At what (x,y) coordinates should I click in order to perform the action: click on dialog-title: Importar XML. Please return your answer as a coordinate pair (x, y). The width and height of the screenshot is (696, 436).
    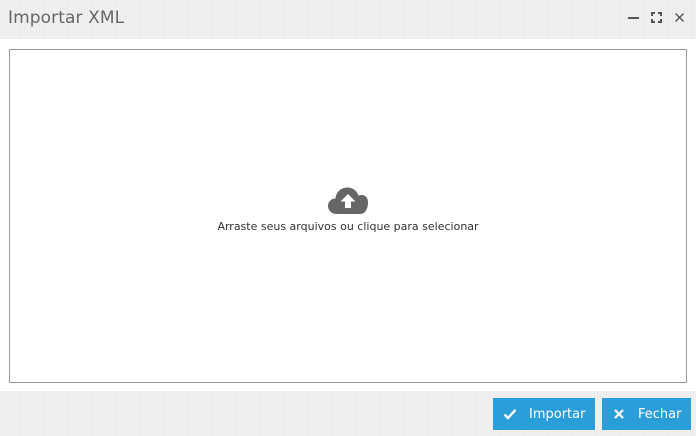
    Looking at the image, I should click on (66, 18).